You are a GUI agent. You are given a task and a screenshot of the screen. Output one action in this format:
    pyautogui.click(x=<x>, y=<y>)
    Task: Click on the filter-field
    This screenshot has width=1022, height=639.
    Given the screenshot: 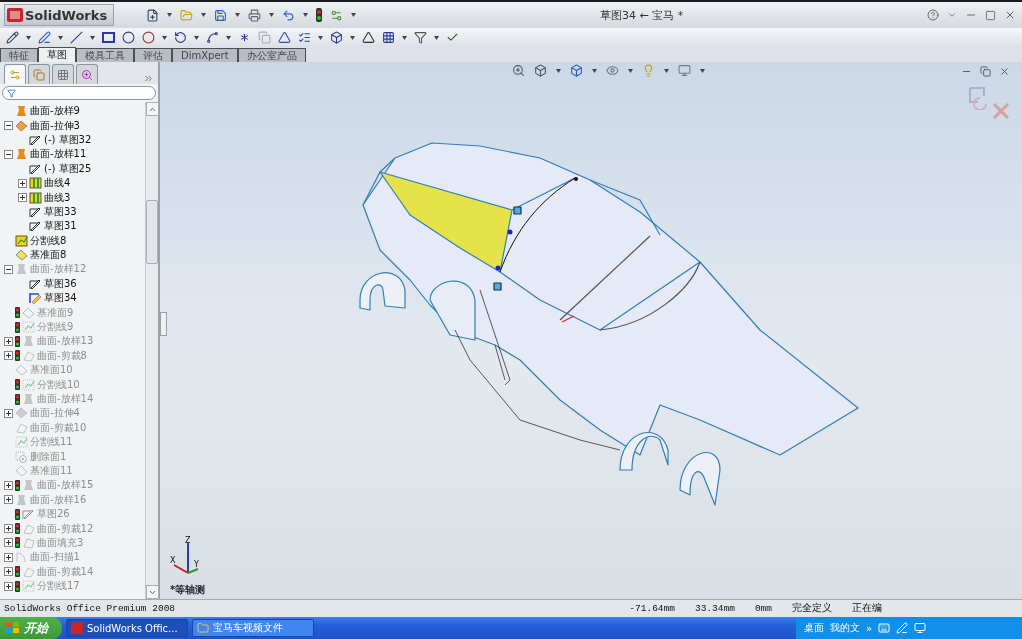 What is the action you would take?
    pyautogui.click(x=79, y=93)
    